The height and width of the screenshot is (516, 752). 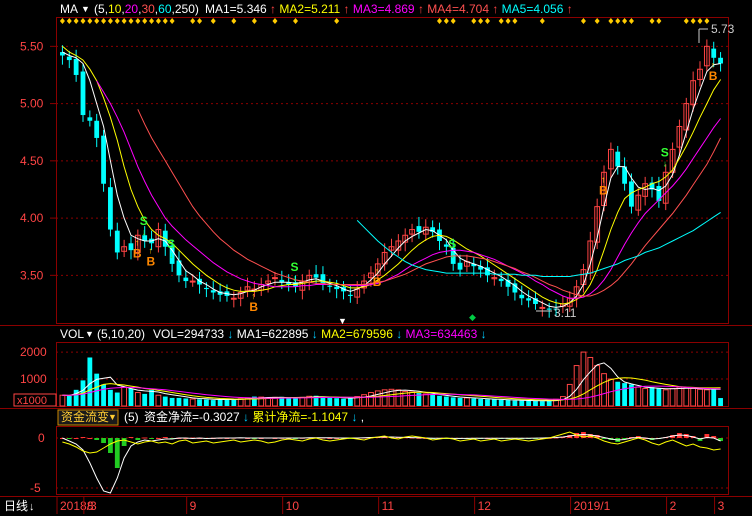 I want to click on sell-signal: S, so click(x=144, y=221).